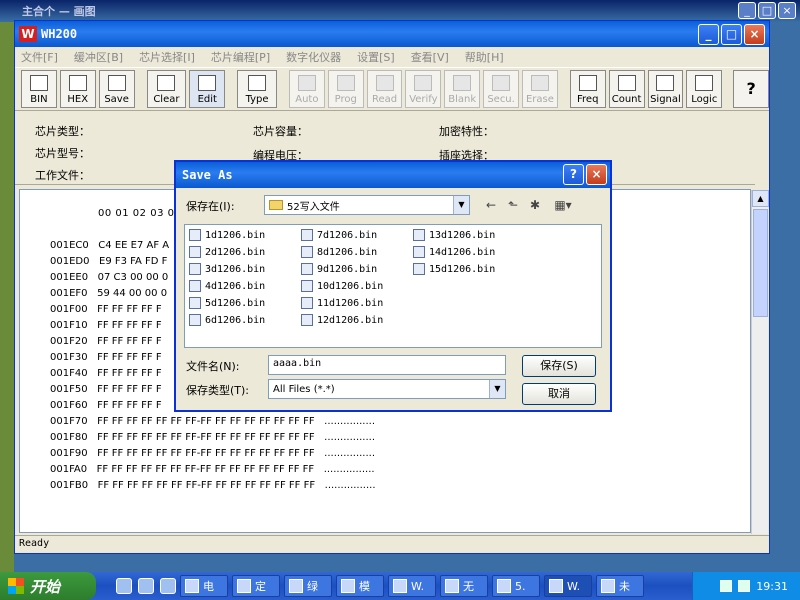 The height and width of the screenshot is (600, 800). I want to click on filename-input: aaaa.bin, so click(387, 365).